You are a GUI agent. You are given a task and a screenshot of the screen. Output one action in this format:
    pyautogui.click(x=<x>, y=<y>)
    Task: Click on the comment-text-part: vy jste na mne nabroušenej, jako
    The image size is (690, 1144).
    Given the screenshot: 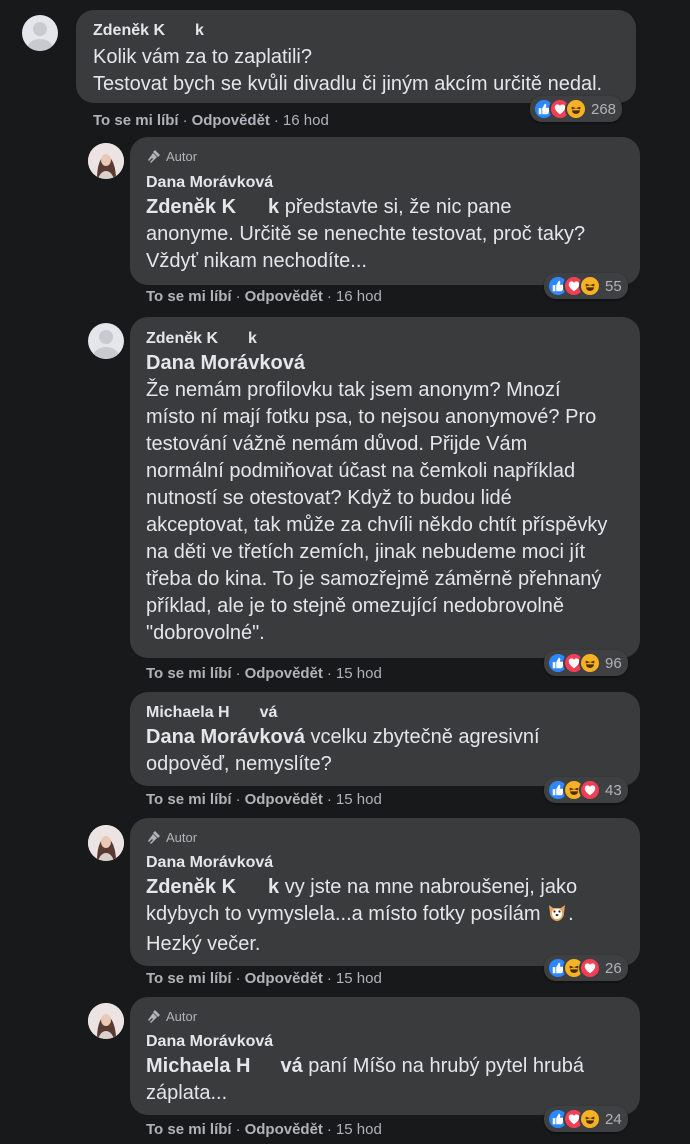 What is the action you would take?
    pyautogui.click(x=431, y=887)
    